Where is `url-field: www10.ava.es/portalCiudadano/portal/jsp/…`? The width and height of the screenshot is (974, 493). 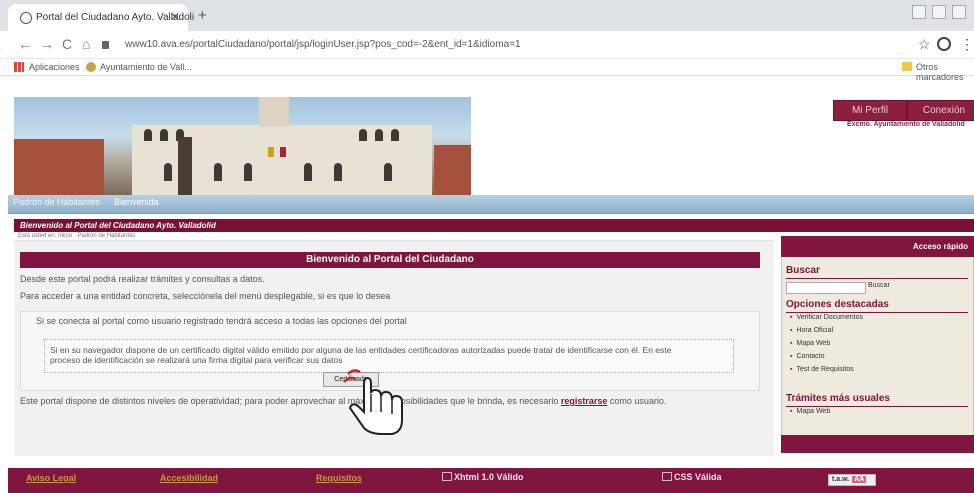 url-field: www10.ava.es/portalCiudadano/portal/jsp/… is located at coordinates (508, 45).